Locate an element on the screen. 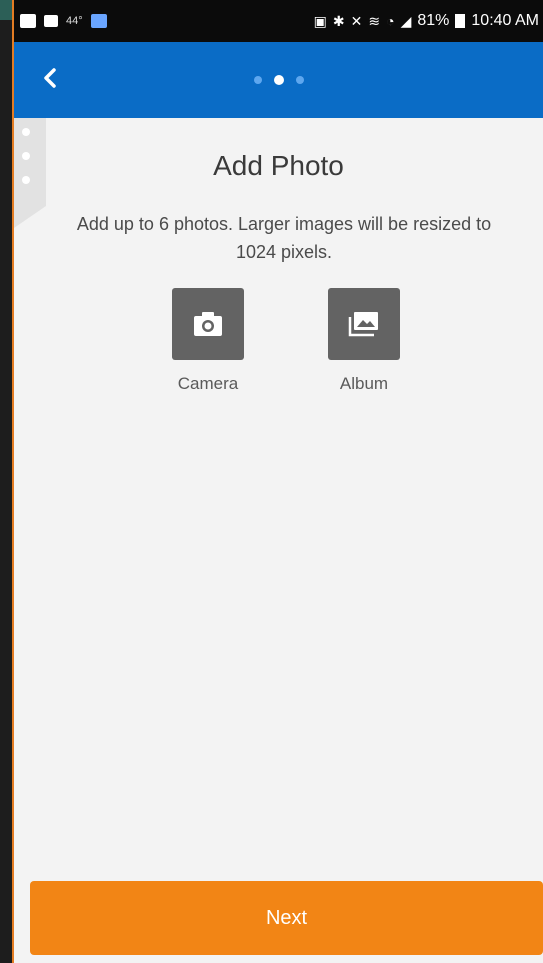 The height and width of the screenshot is (963, 543). next-button: Next is located at coordinates (286, 918).